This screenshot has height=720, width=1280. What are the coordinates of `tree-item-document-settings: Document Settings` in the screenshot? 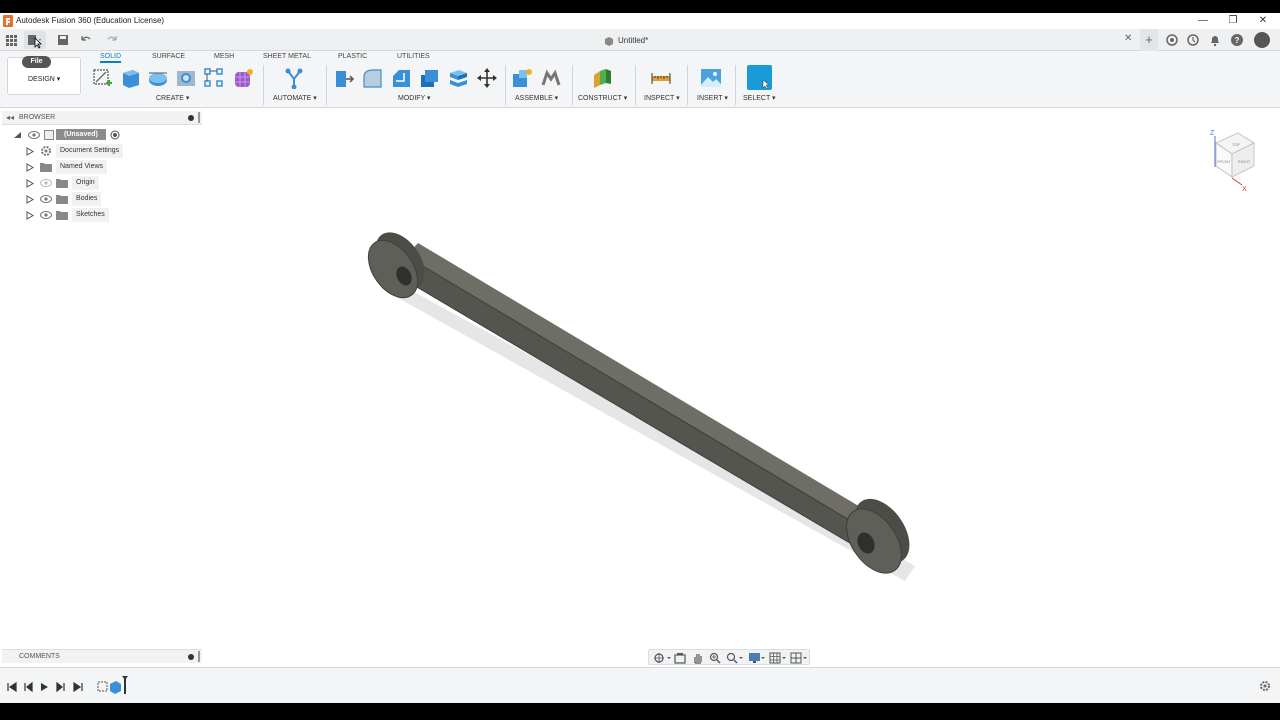 It's located at (107, 151).